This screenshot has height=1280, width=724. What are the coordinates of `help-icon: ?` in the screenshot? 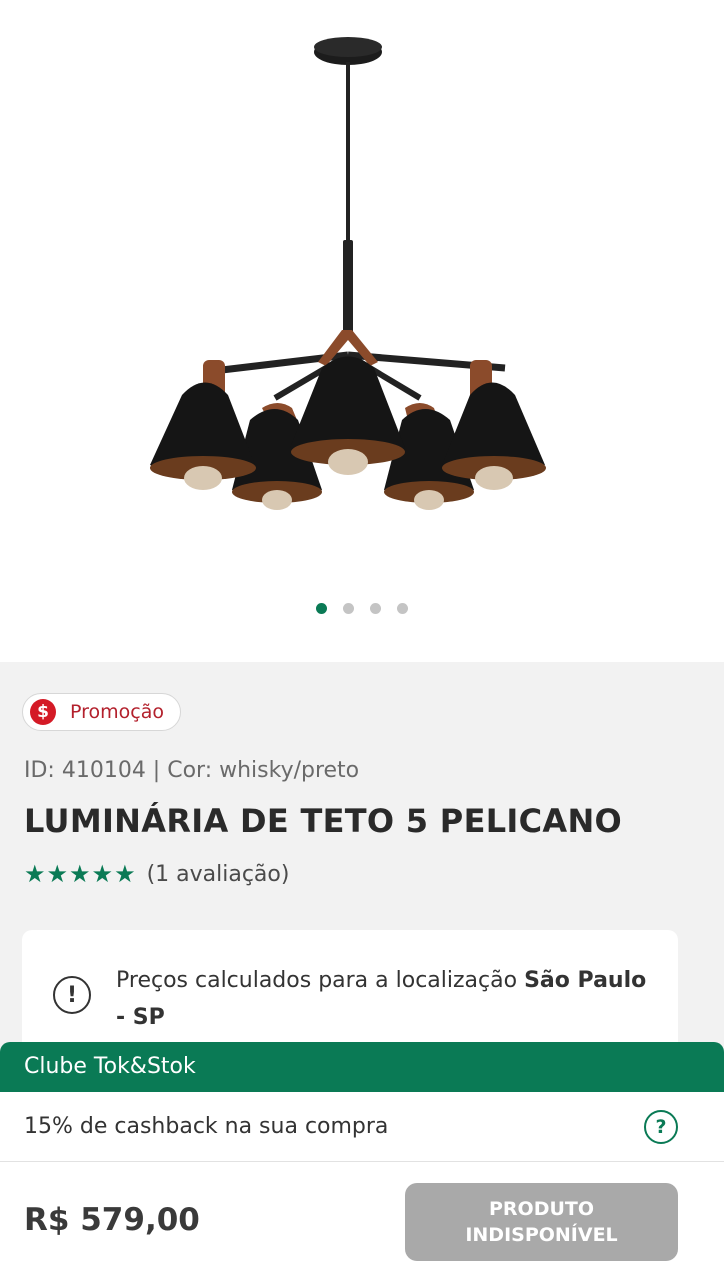 It's located at (661, 1126).